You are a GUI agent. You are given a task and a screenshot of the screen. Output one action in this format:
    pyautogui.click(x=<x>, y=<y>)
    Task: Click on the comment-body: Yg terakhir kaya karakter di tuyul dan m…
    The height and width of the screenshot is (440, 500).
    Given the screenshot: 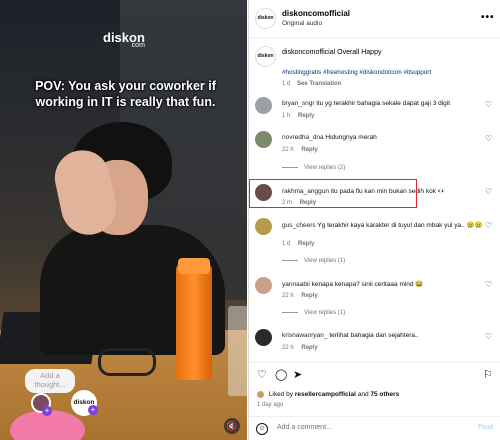 What is the action you would take?
    pyautogui.click(x=400, y=225)
    